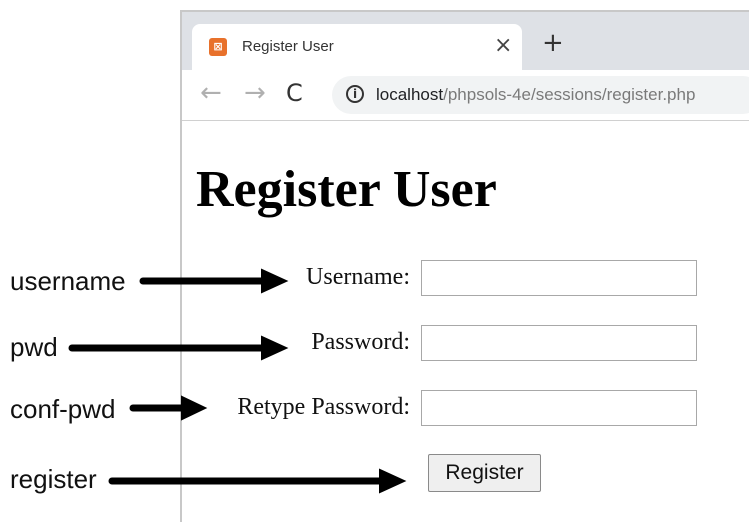 The image size is (749, 522). Describe the element at coordinates (323, 407) in the screenshot. I see `retype-password-label: Retype Password:` at that location.